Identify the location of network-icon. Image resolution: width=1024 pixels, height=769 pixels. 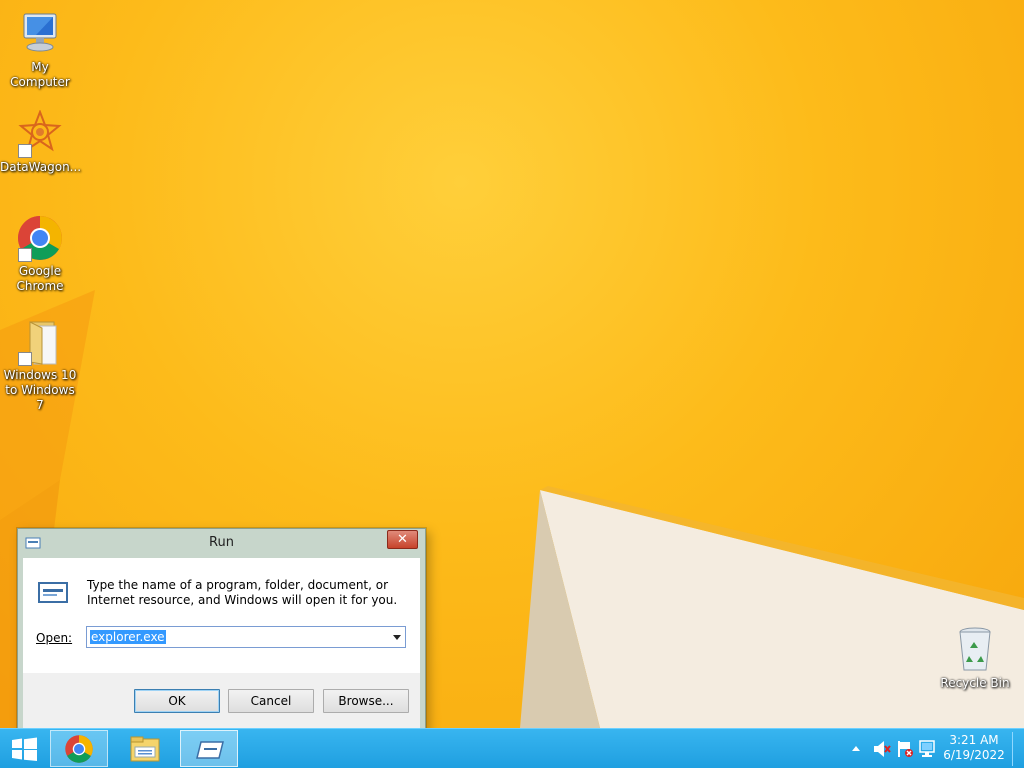
(927, 748).